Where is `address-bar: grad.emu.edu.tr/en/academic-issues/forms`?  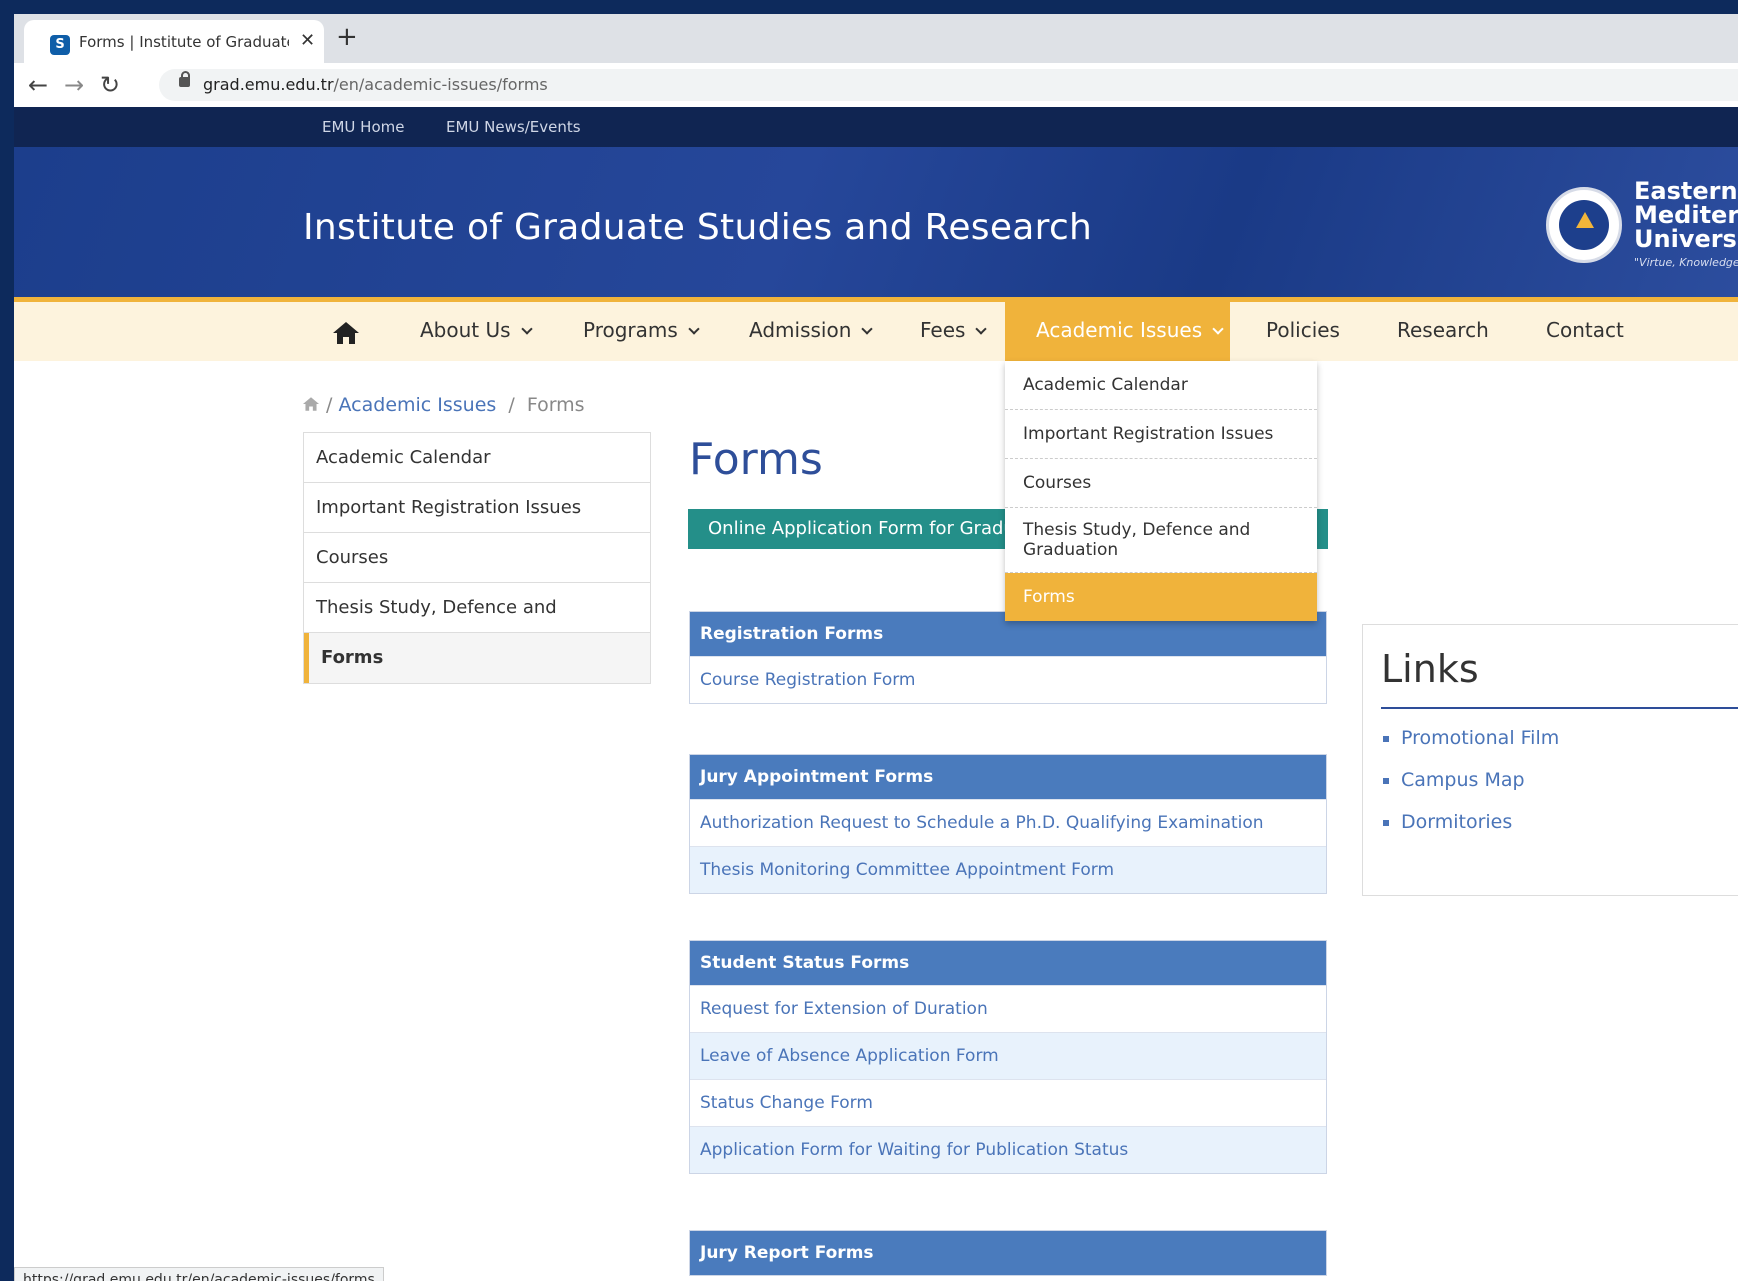 address-bar: grad.emu.edu.tr/en/academic-issues/forms is located at coordinates (948, 85).